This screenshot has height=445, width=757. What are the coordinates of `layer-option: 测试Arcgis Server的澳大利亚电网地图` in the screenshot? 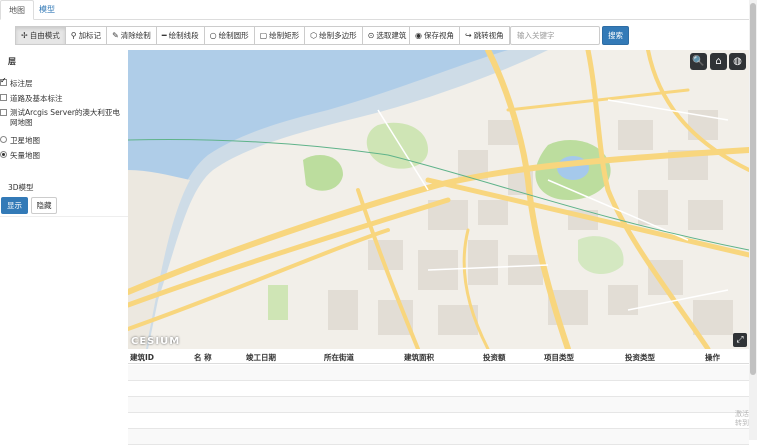 It's located at (63, 118).